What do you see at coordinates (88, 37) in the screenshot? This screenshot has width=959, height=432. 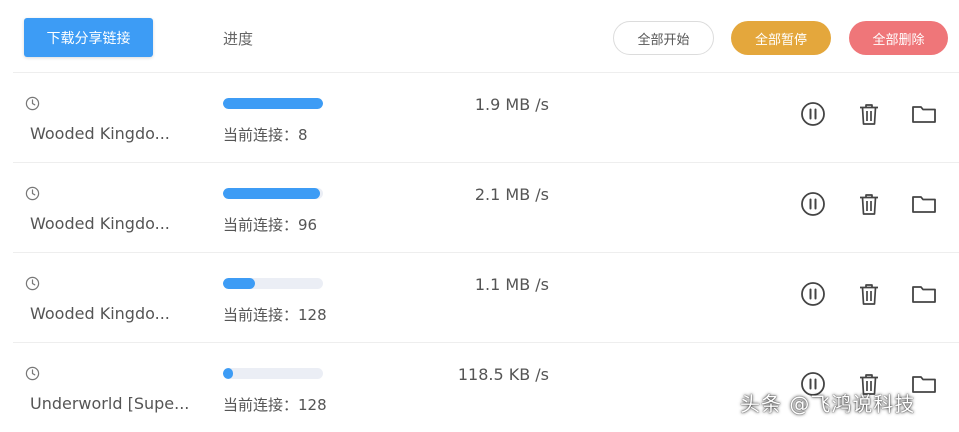 I see `download-share-link-button: 下载分享链接` at bounding box center [88, 37].